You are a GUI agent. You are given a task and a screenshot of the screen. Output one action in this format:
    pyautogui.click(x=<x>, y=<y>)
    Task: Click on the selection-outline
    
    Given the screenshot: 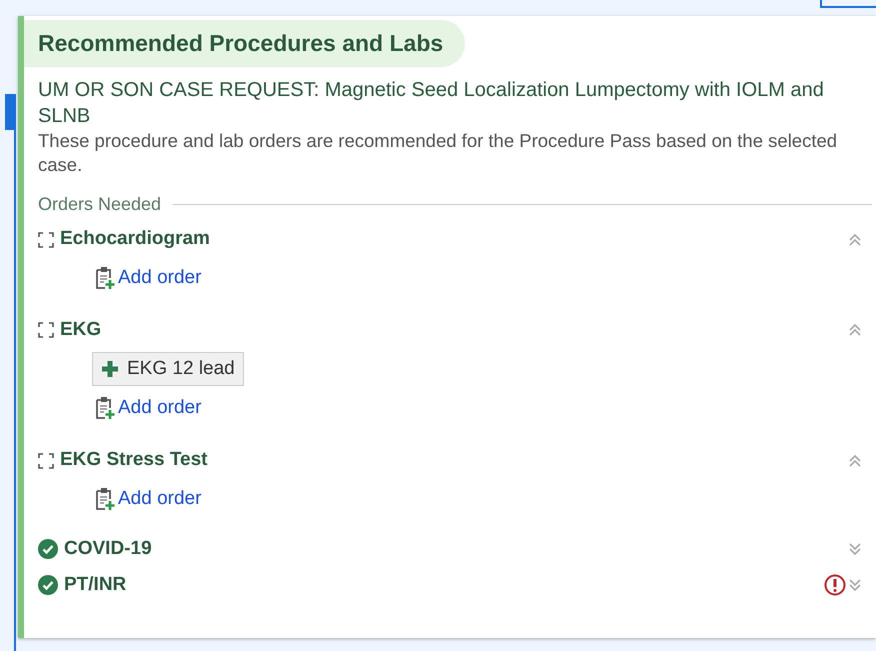 What is the action you would take?
    pyautogui.click(x=848, y=4)
    